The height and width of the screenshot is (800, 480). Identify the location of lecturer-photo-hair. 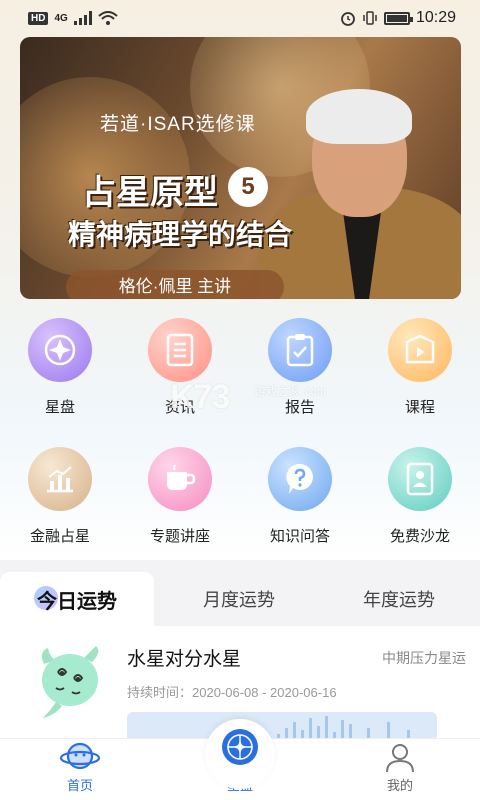
(359, 116).